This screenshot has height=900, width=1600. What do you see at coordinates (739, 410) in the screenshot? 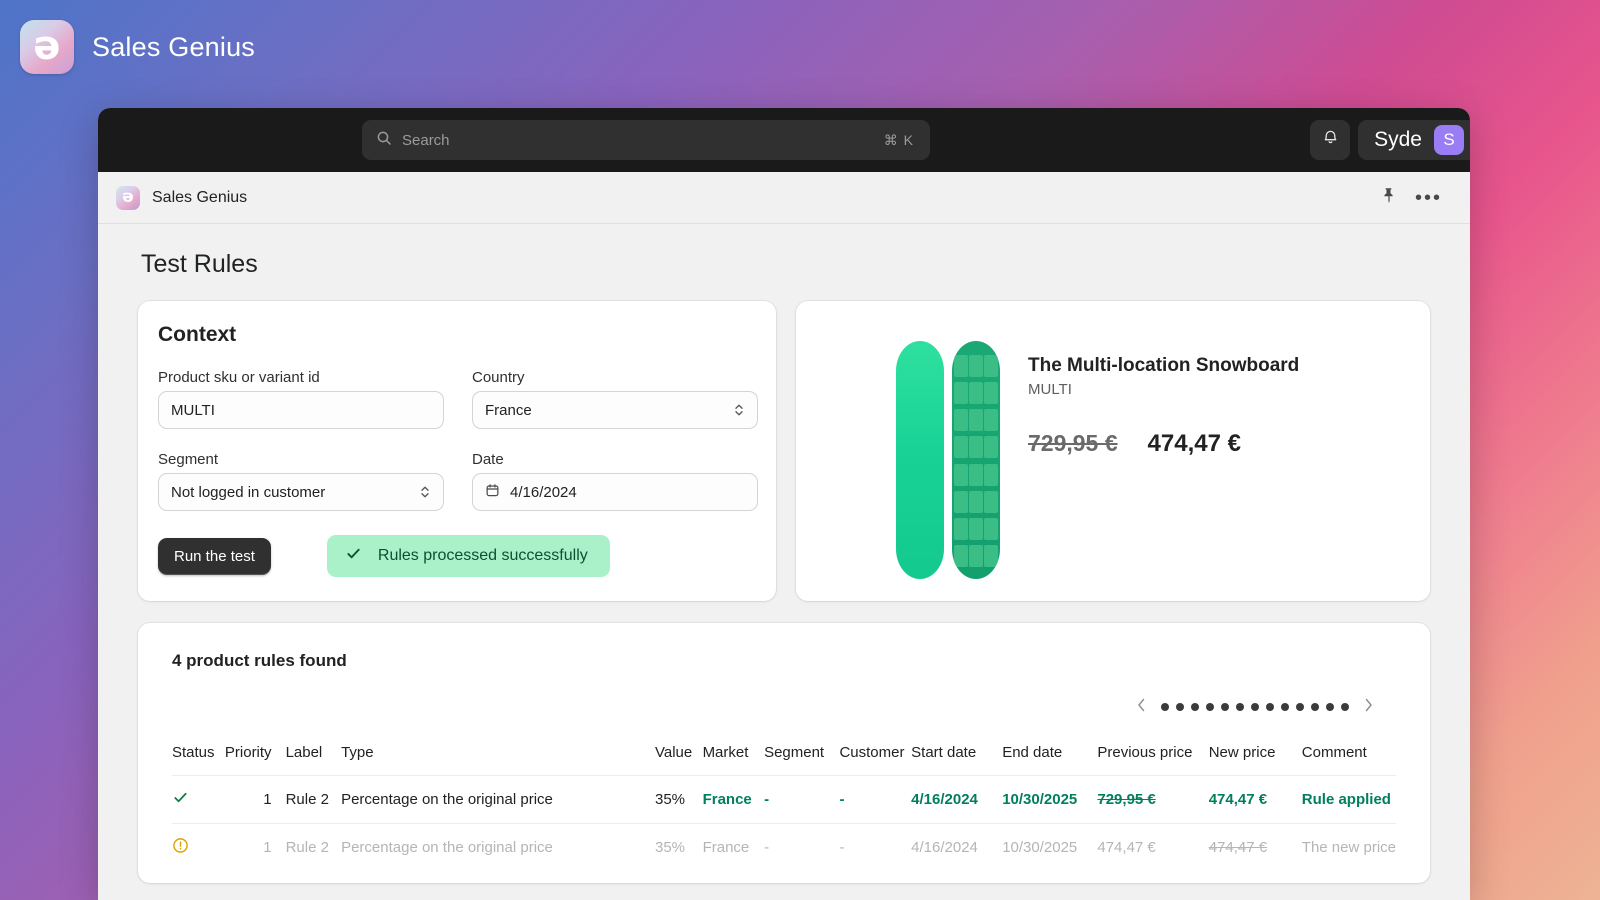
I see `chevron-updown-icon` at bounding box center [739, 410].